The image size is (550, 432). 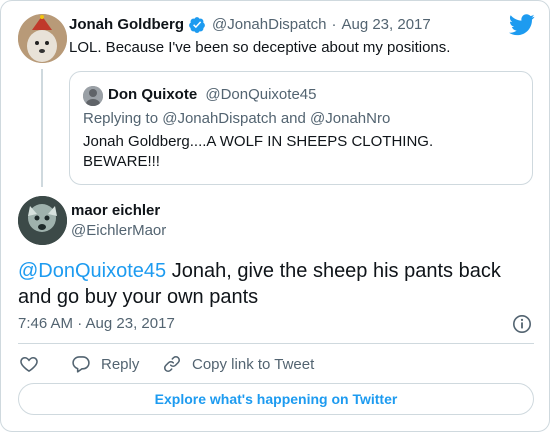 What do you see at coordinates (172, 364) in the screenshot?
I see `link-icon` at bounding box center [172, 364].